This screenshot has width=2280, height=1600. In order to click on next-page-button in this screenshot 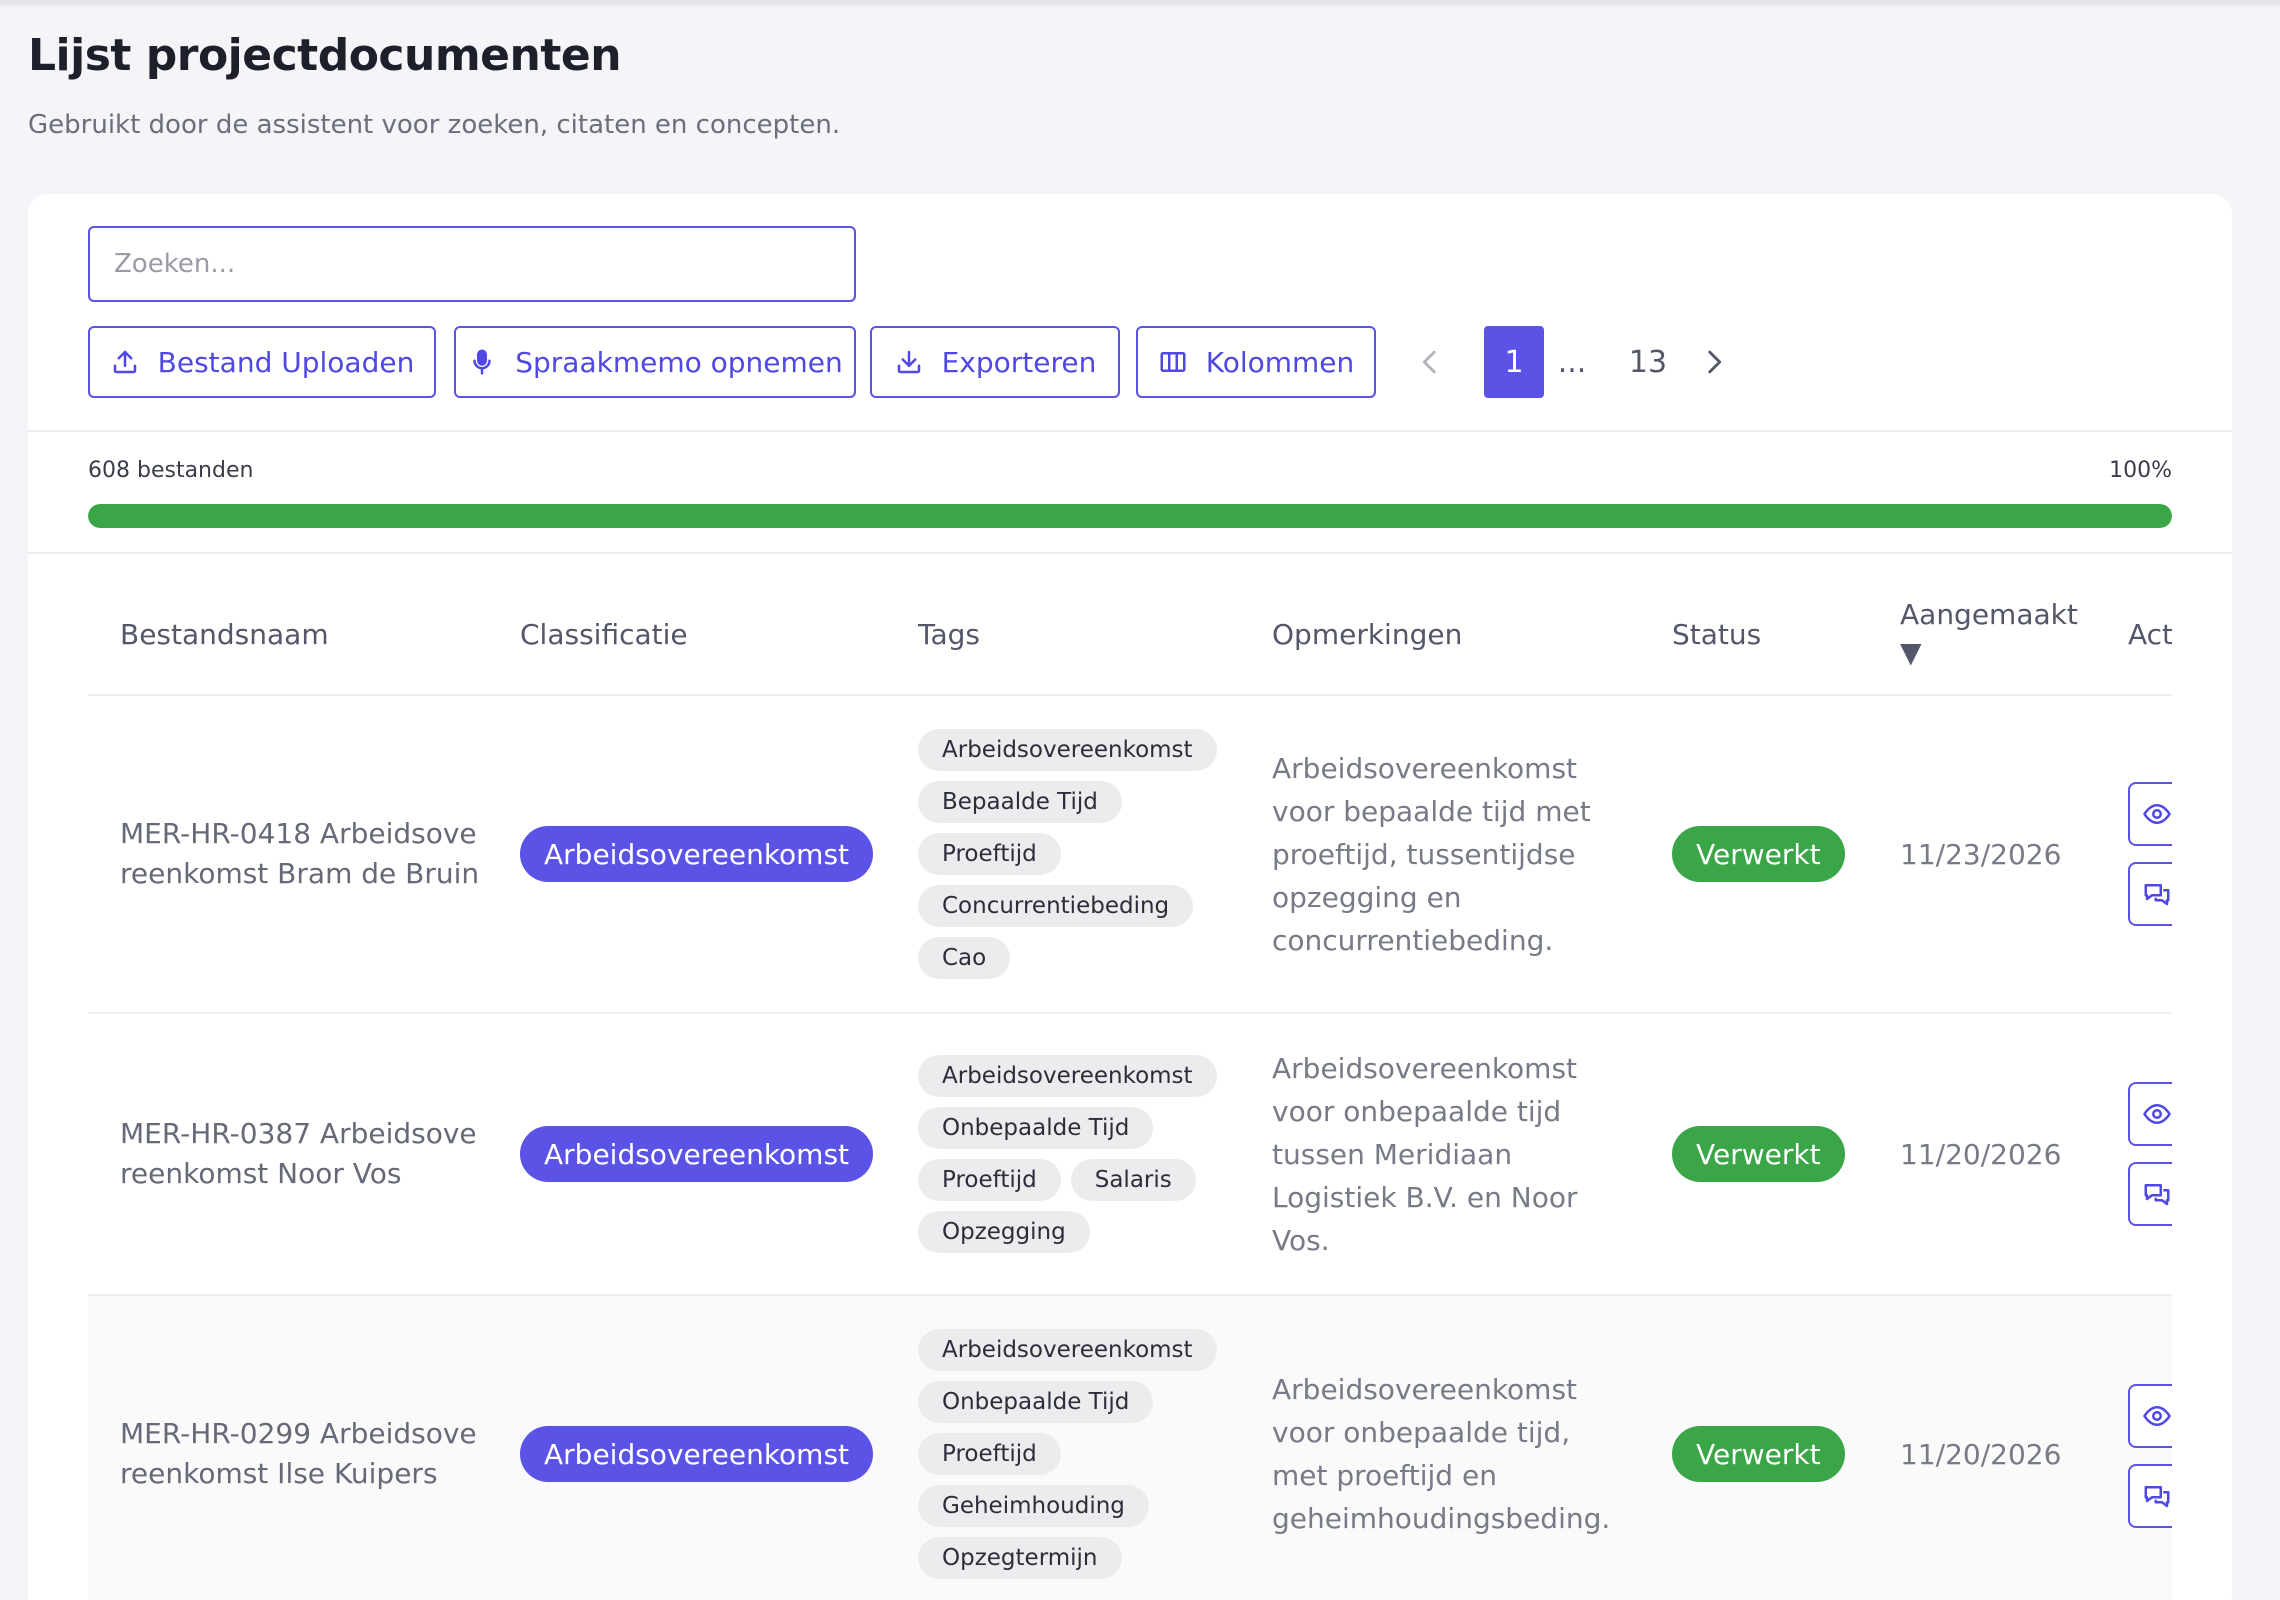, I will do `click(1714, 362)`.